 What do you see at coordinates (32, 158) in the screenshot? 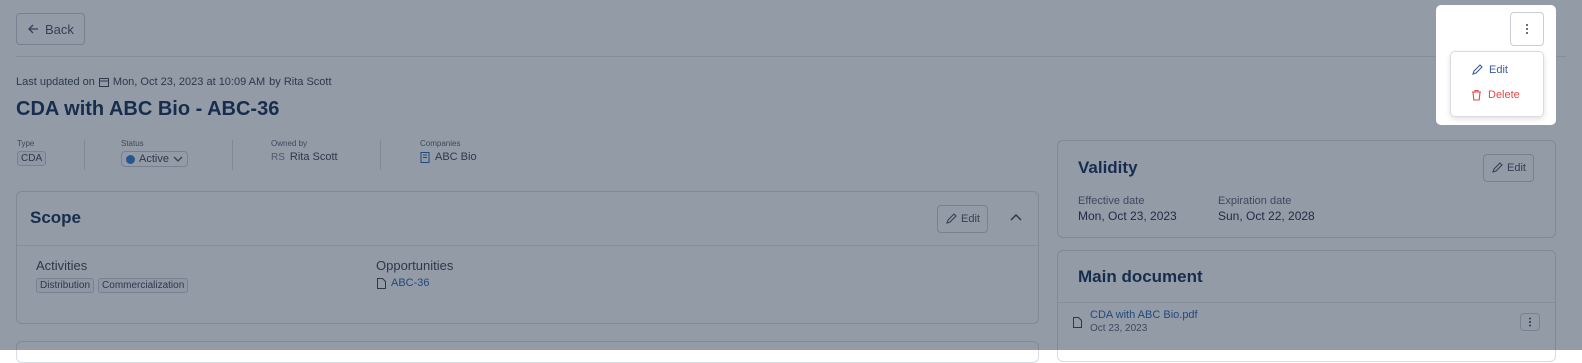
I see `type-tag: CDA` at bounding box center [32, 158].